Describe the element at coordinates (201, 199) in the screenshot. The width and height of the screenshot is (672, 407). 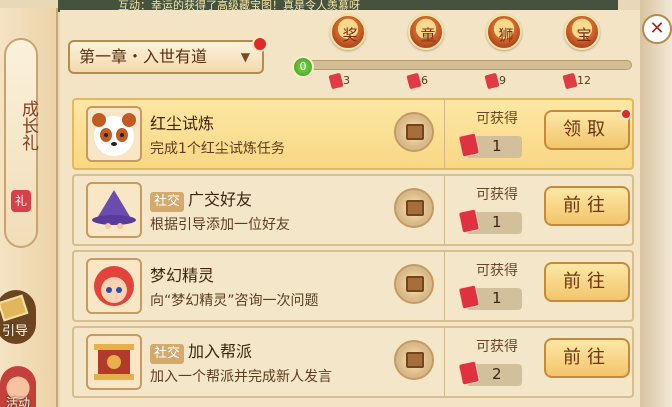
I see `task-title: 社交 广交好友` at that location.